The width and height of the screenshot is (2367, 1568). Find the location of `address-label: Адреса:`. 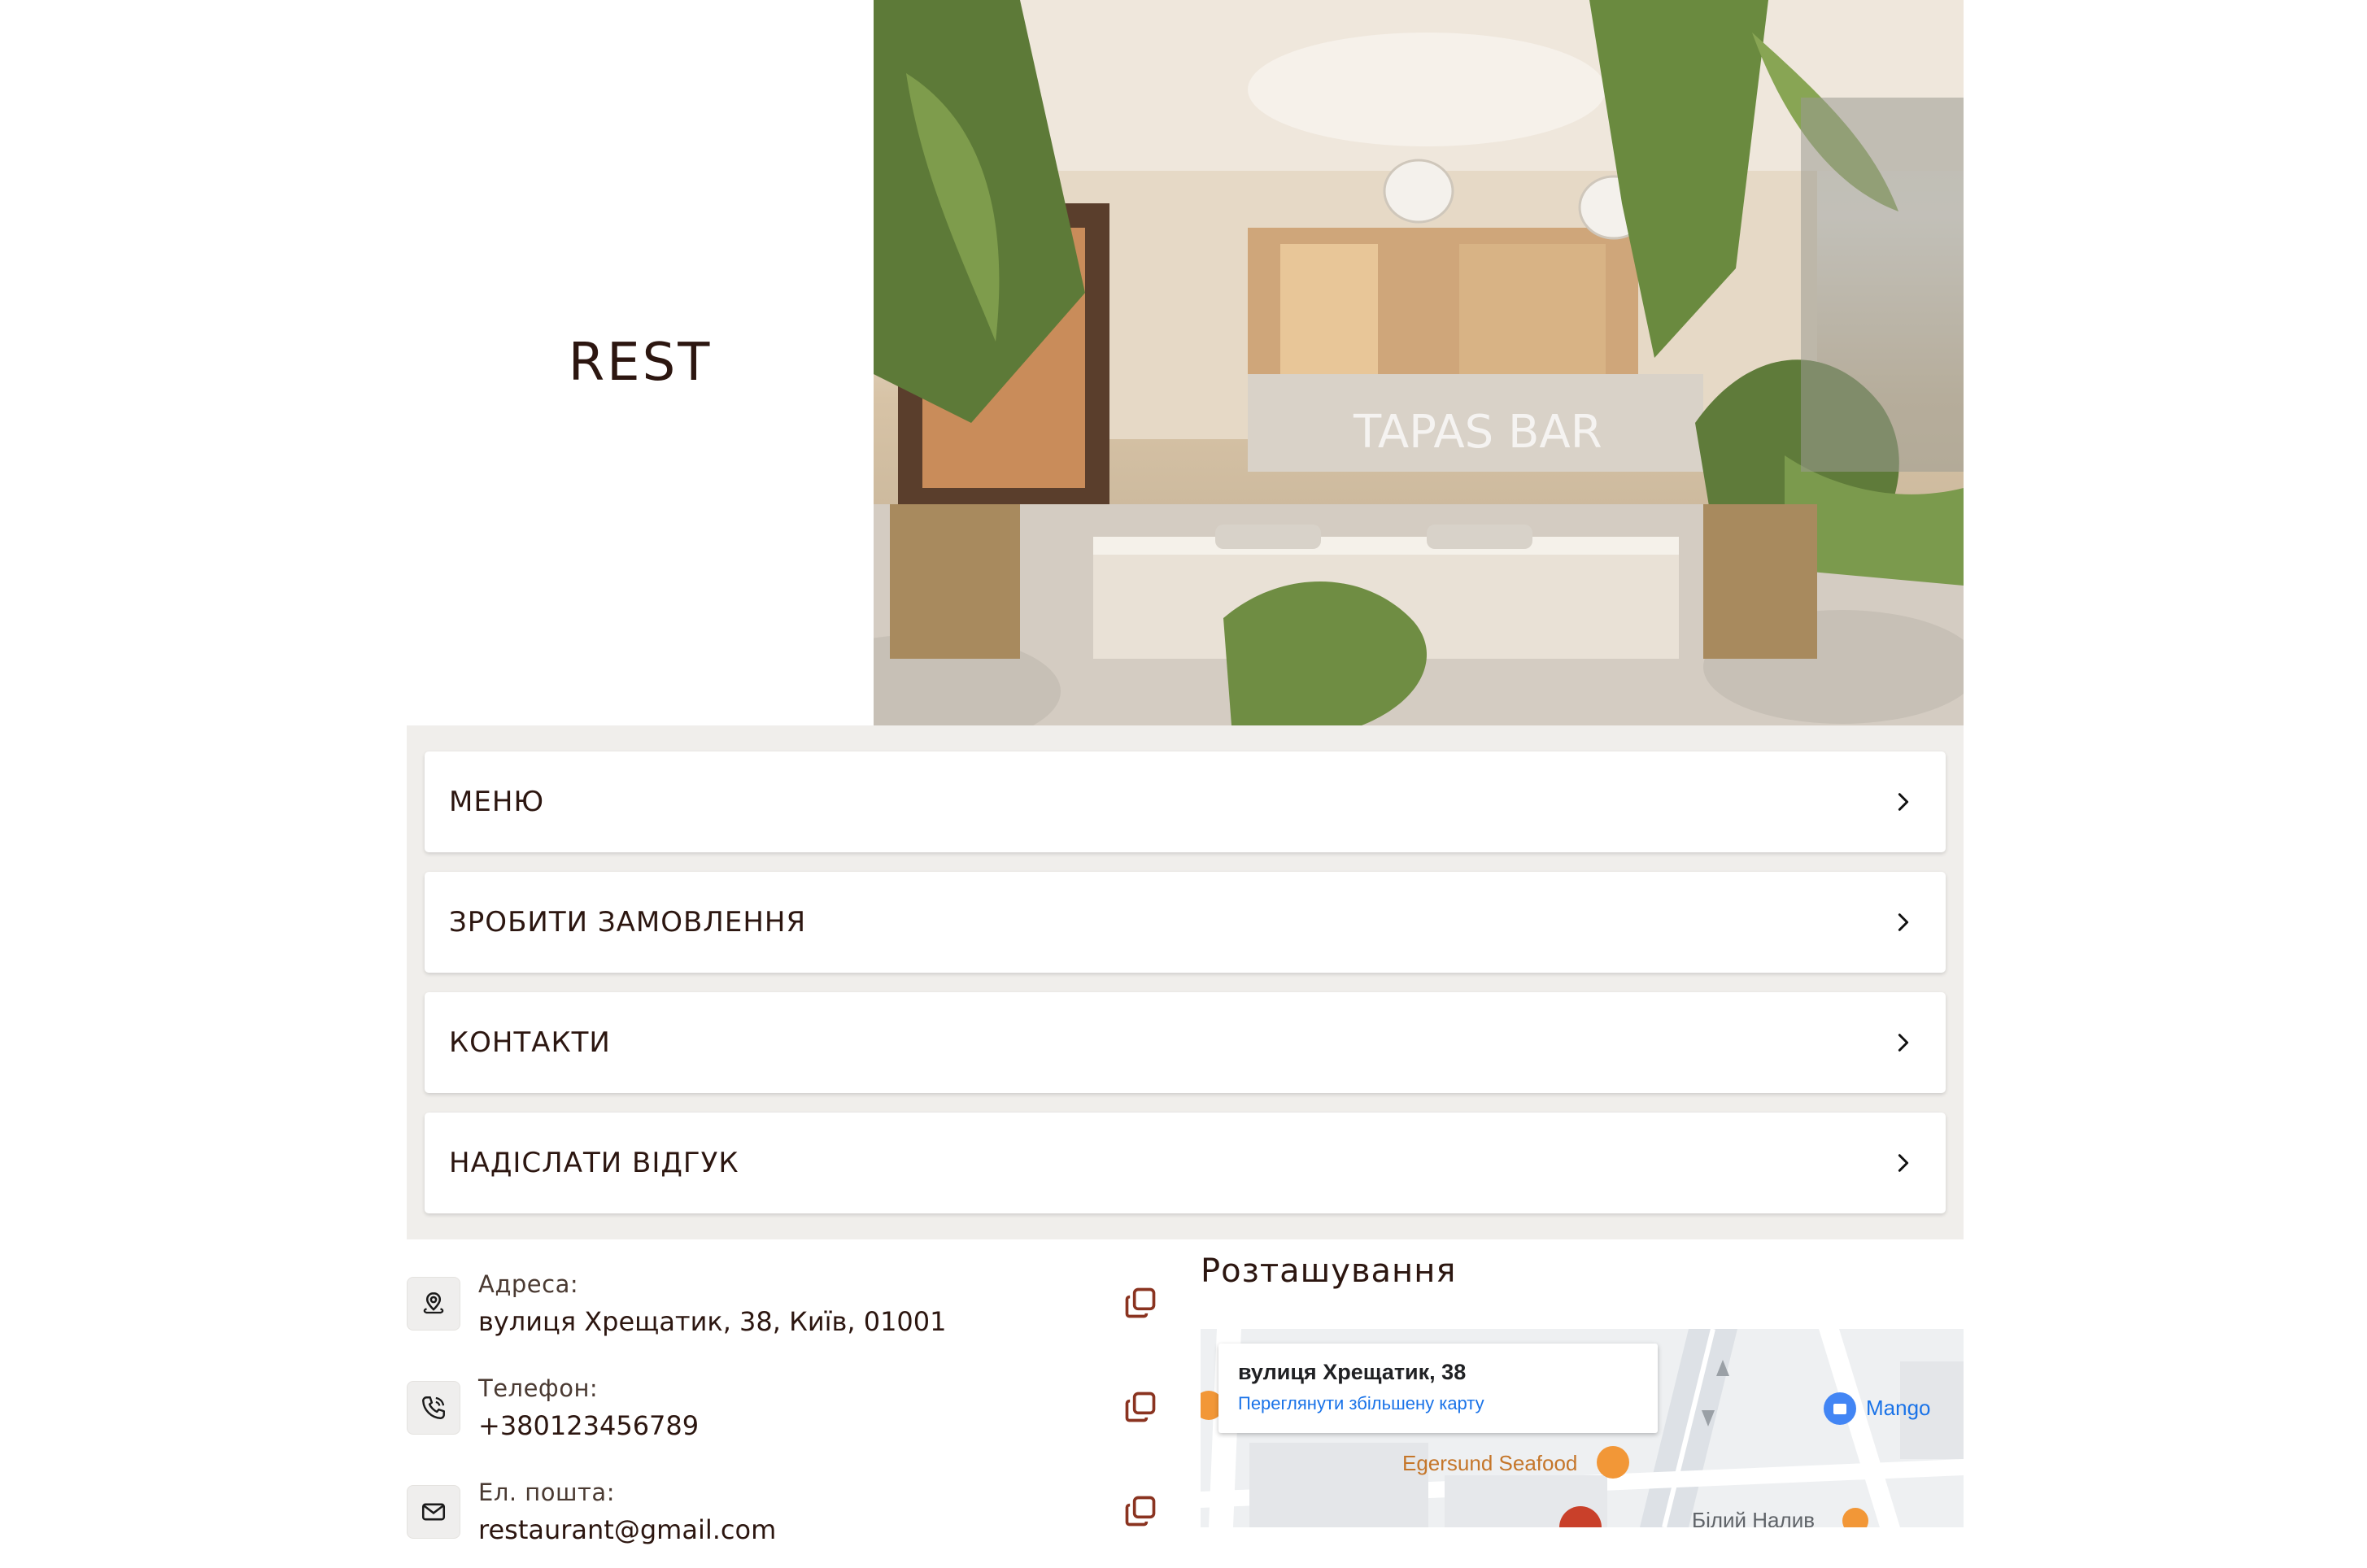

address-label: Адреса: is located at coordinates (528, 1284).